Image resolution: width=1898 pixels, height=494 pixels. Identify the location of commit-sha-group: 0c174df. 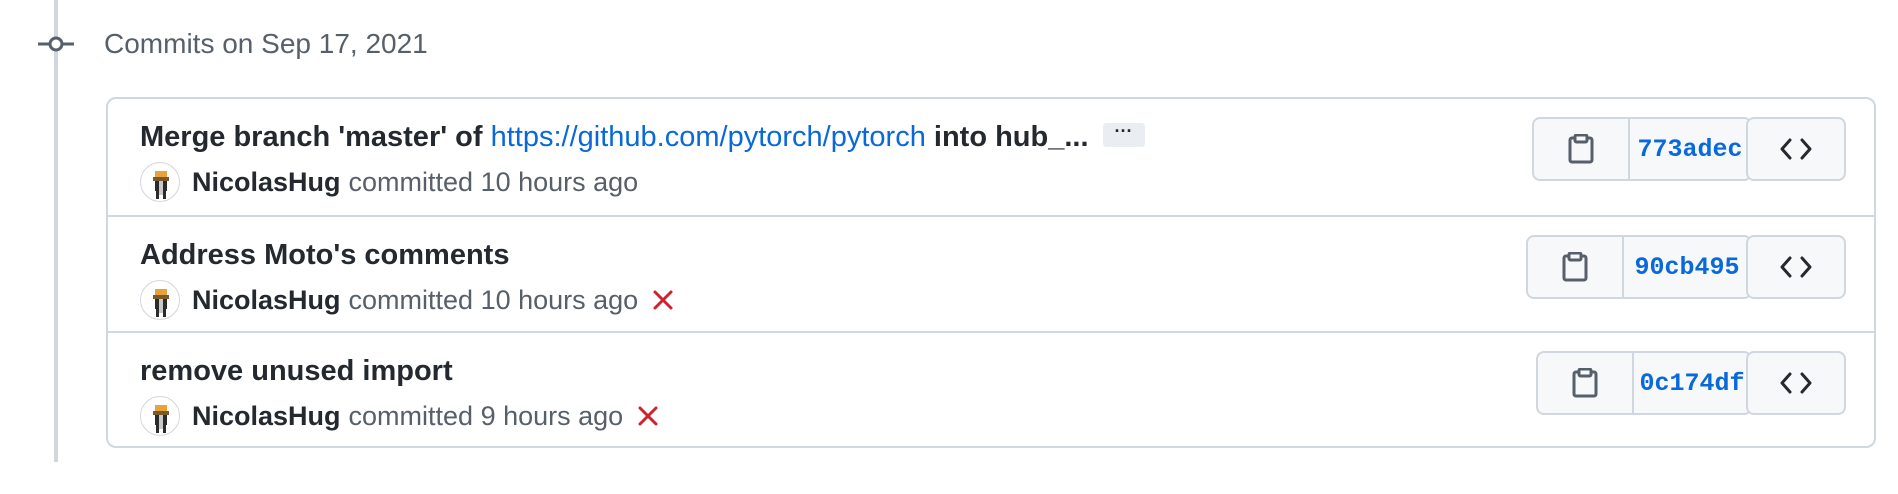
(1644, 383).